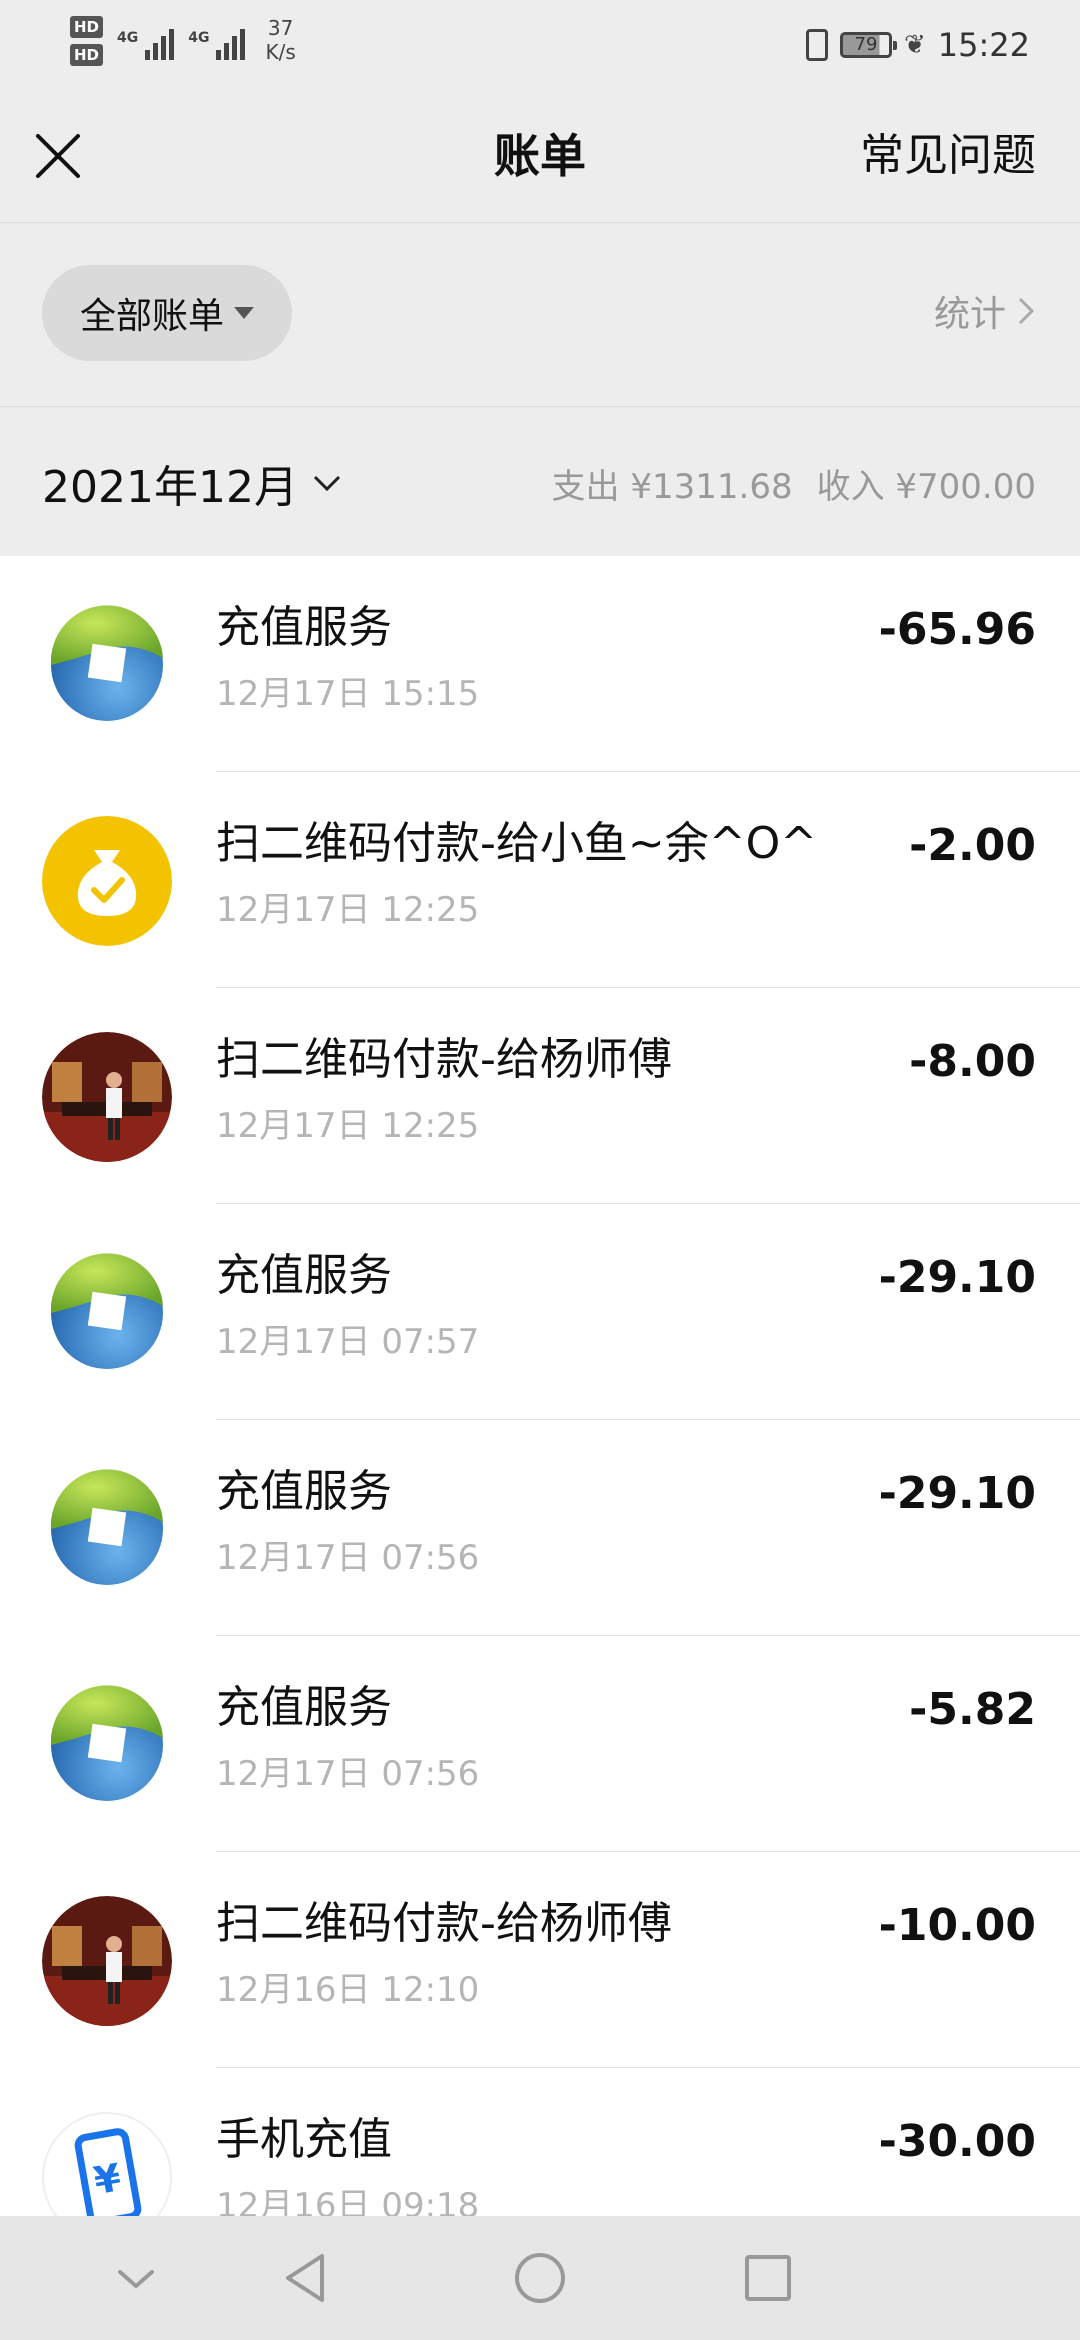  I want to click on nav-recents-button, so click(768, 2278).